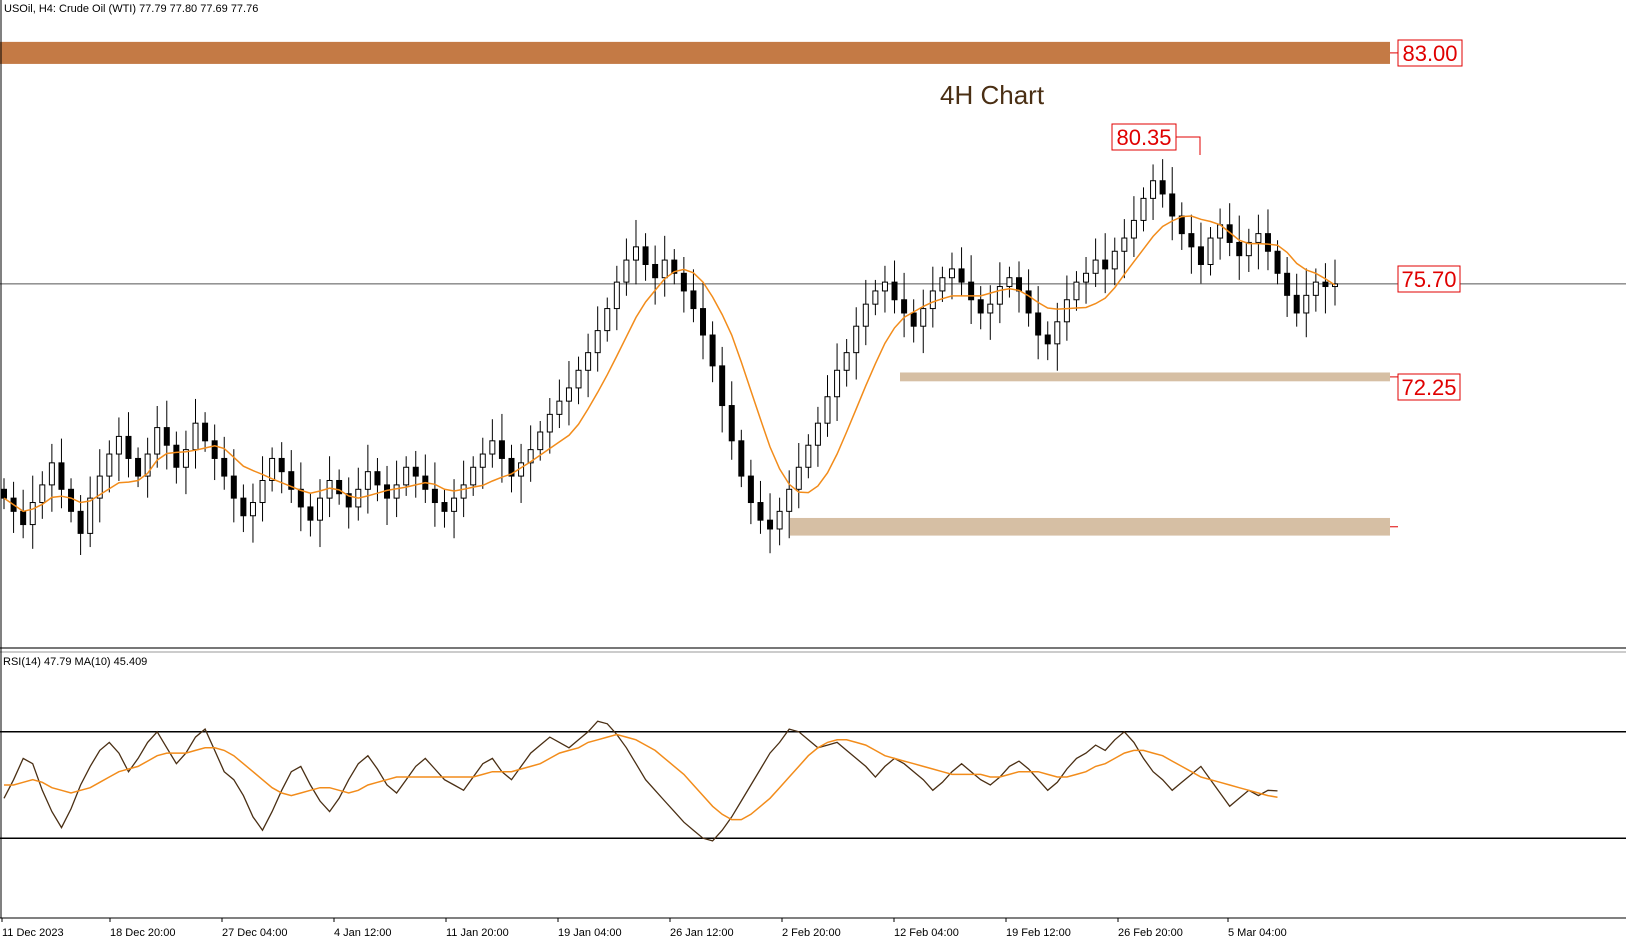  Describe the element at coordinates (1038, 933) in the screenshot. I see `x-tick-label: 19 Feb 12:00` at that location.